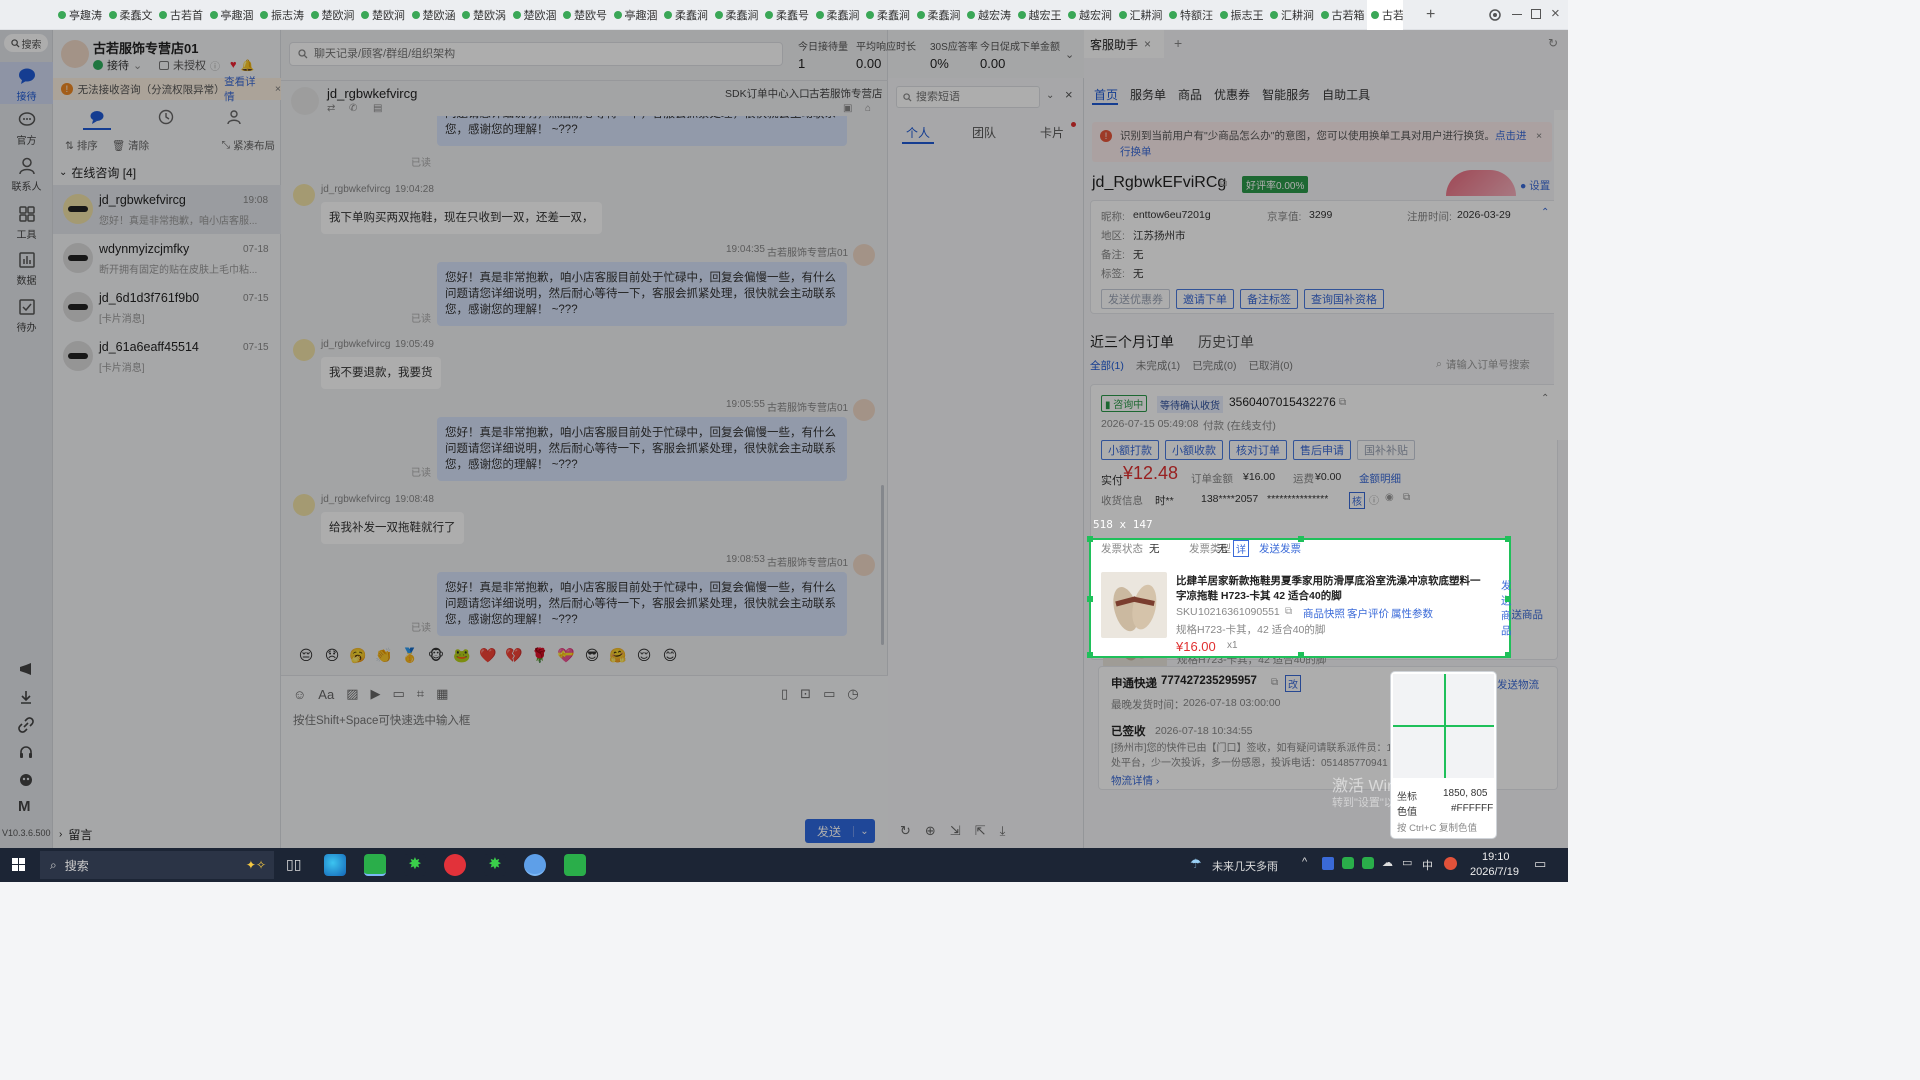 This screenshot has height=1080, width=1920. What do you see at coordinates (1383, 786) in the screenshot?
I see `activation-watermark: 激活 Windows` at bounding box center [1383, 786].